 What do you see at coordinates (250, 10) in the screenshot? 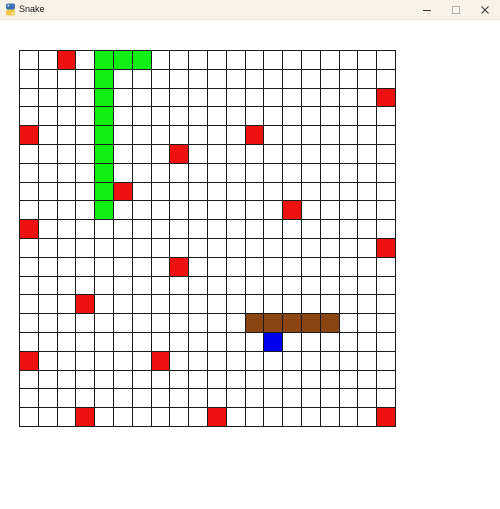
I see `title-bar: Snake` at bounding box center [250, 10].